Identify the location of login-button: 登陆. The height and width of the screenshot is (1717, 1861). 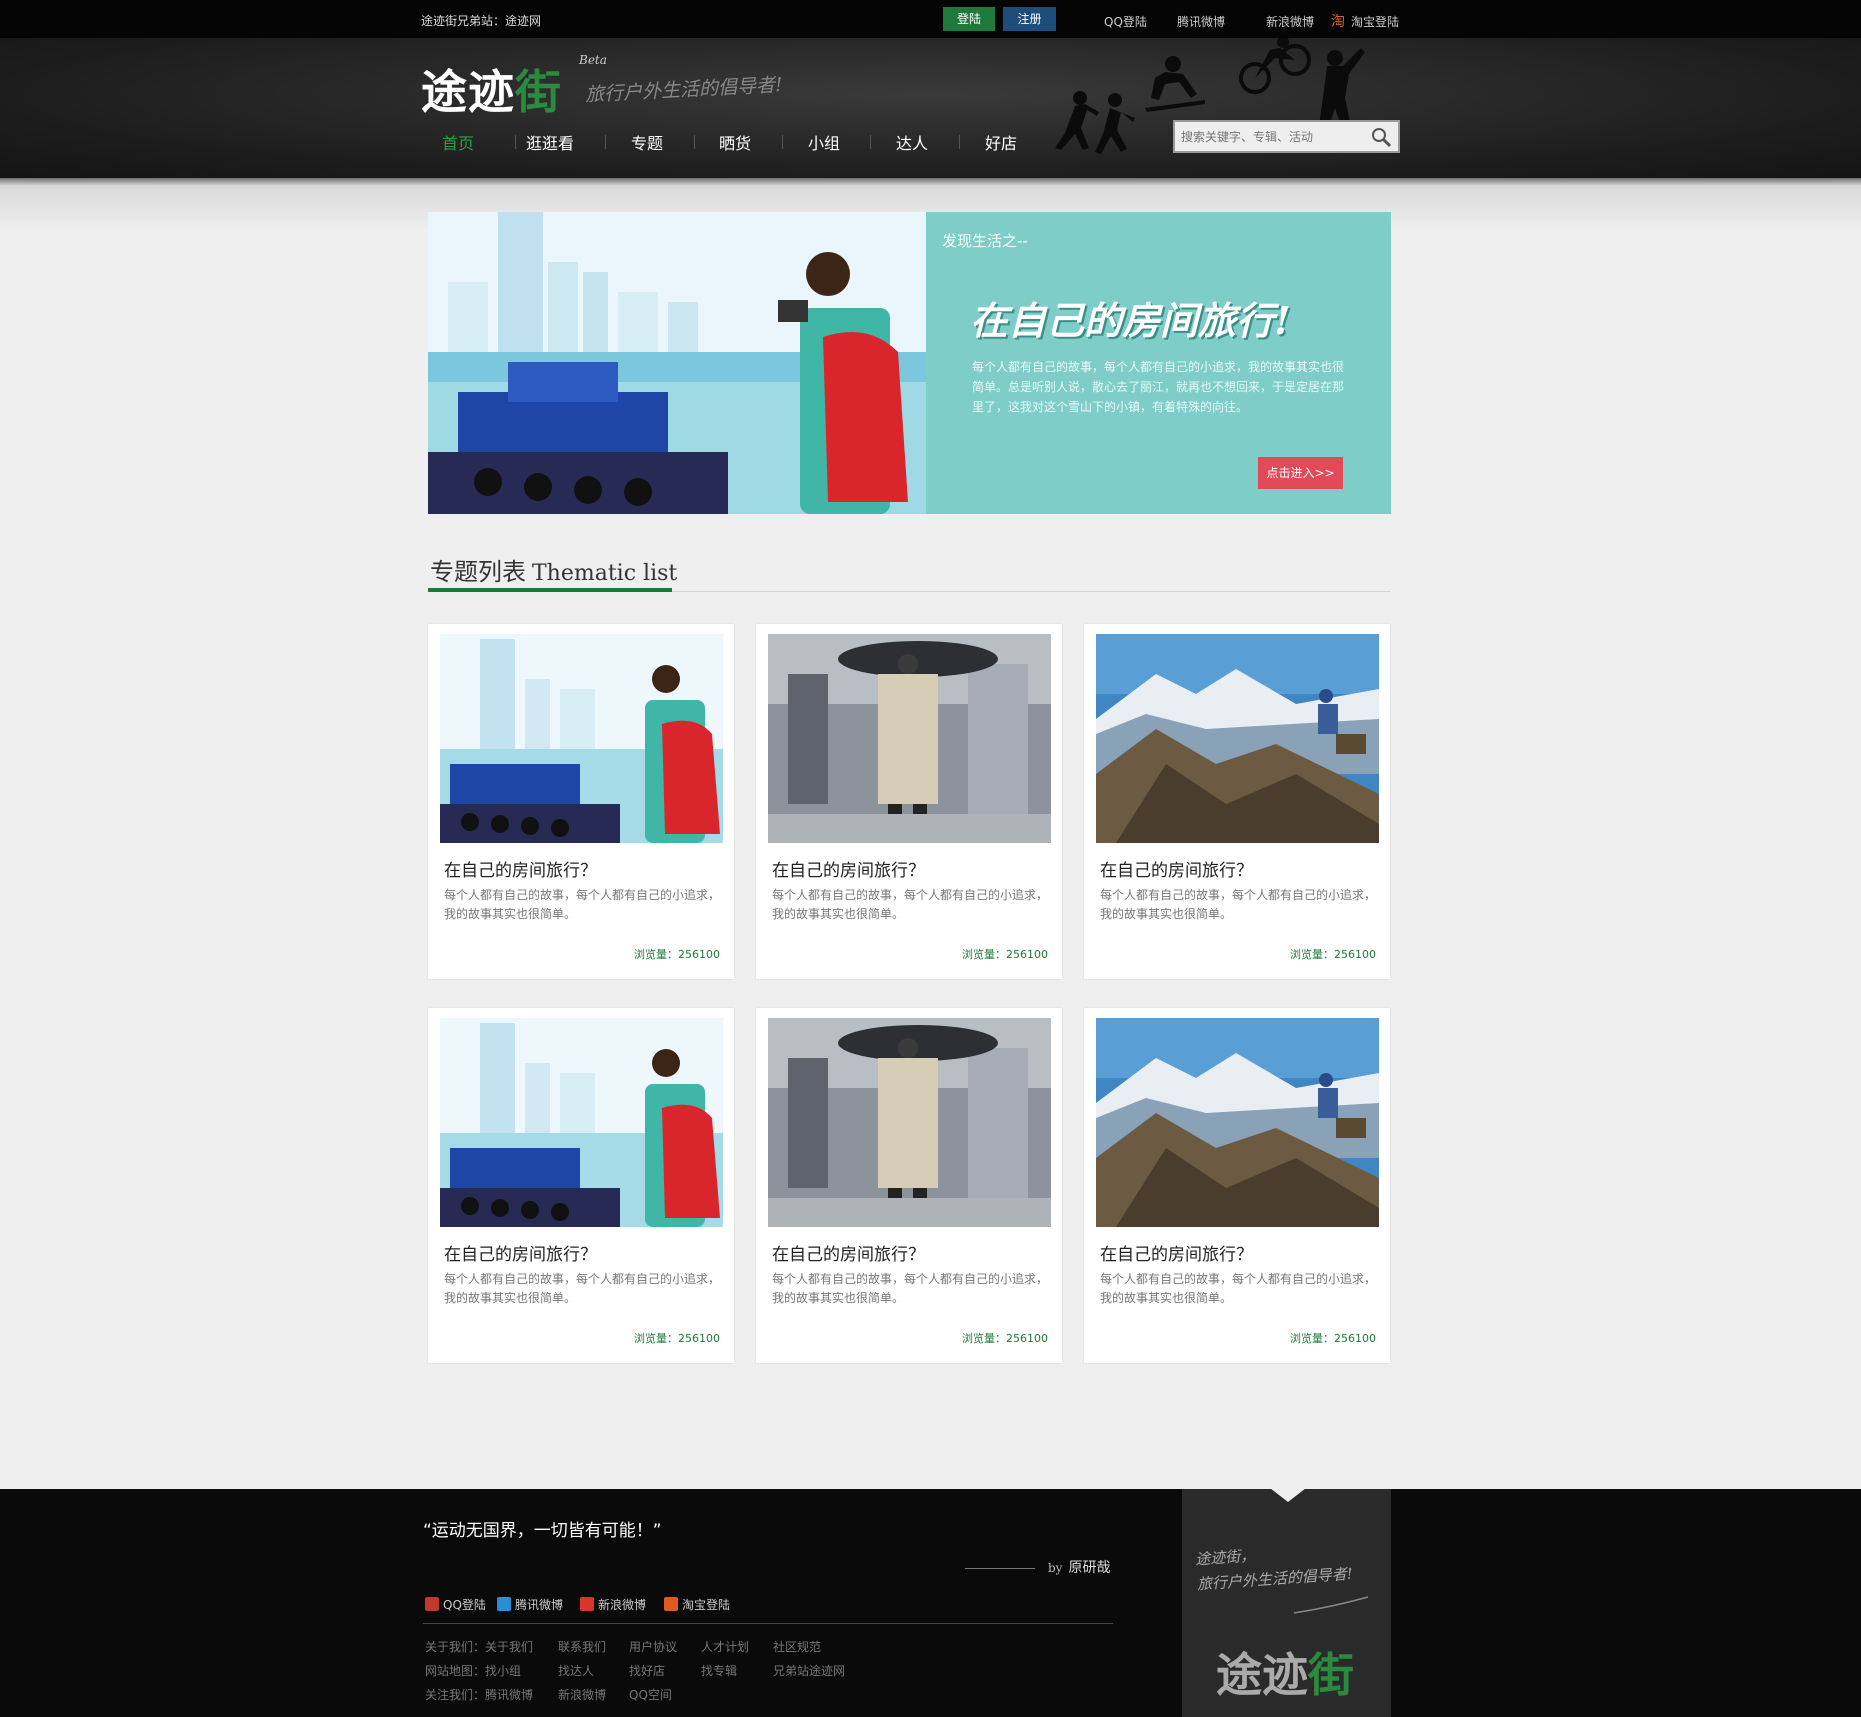
(969, 19).